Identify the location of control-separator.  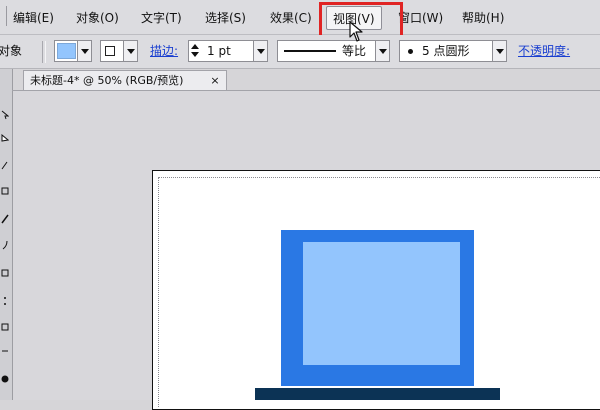
(44, 52).